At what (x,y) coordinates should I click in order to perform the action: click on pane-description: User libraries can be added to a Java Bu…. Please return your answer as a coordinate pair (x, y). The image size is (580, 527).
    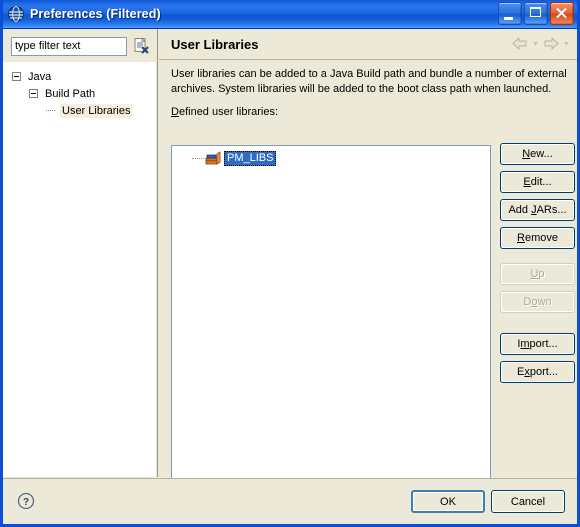
    Looking at the image, I should click on (369, 81).